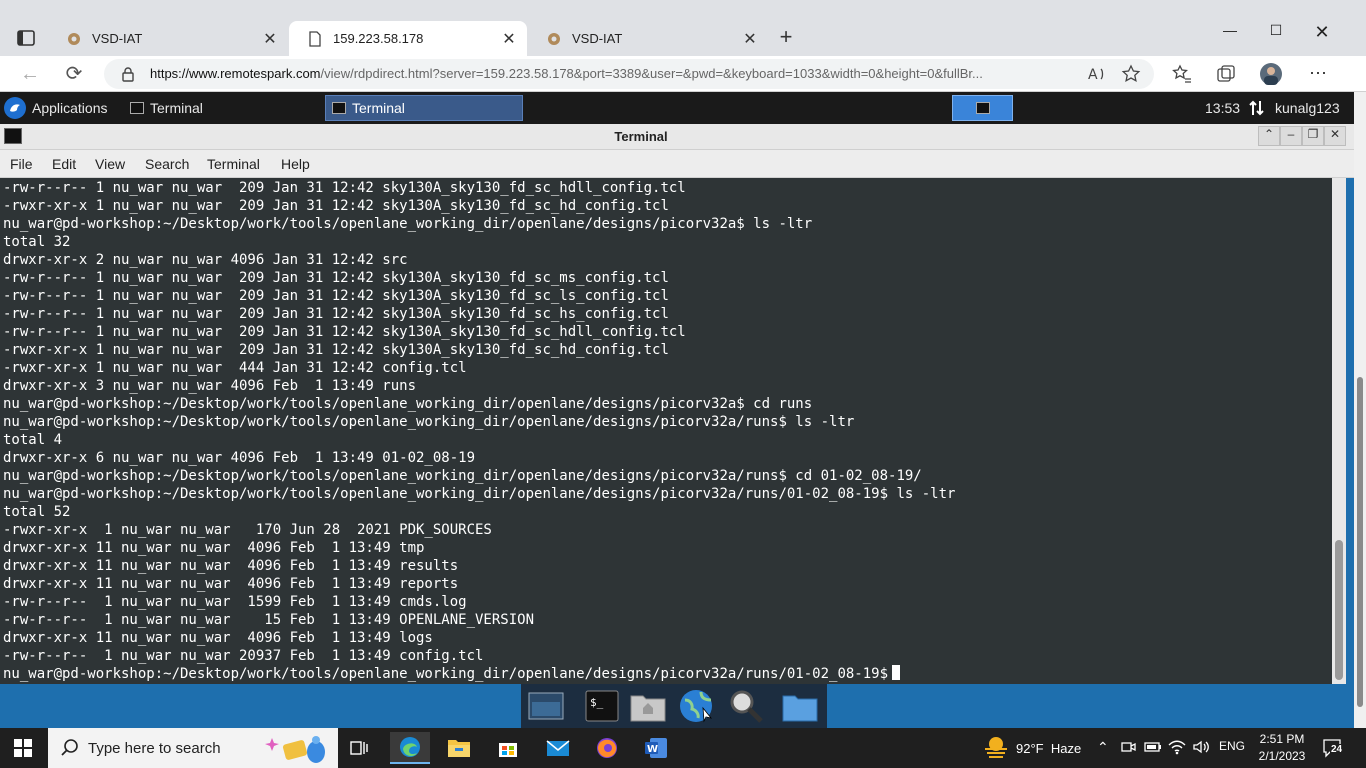  What do you see at coordinates (1335, 136) in the screenshot?
I see `terminal-close-icon: ✕` at bounding box center [1335, 136].